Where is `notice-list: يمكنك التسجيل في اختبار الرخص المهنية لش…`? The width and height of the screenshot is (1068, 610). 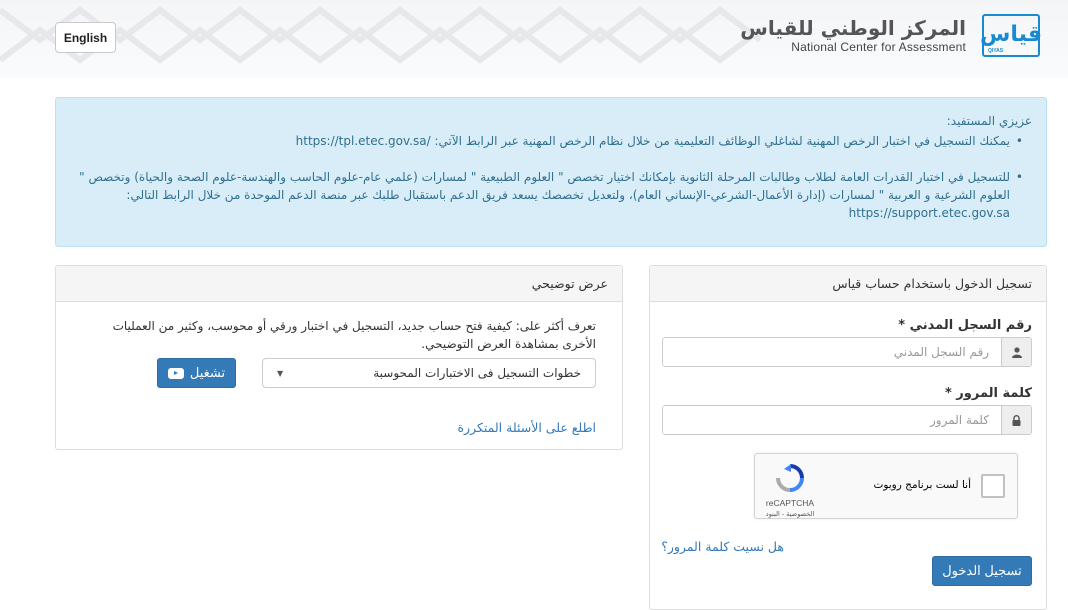 notice-list: يمكنك التسجيل في اختبار الرخص المهنية لش… is located at coordinates (551, 177).